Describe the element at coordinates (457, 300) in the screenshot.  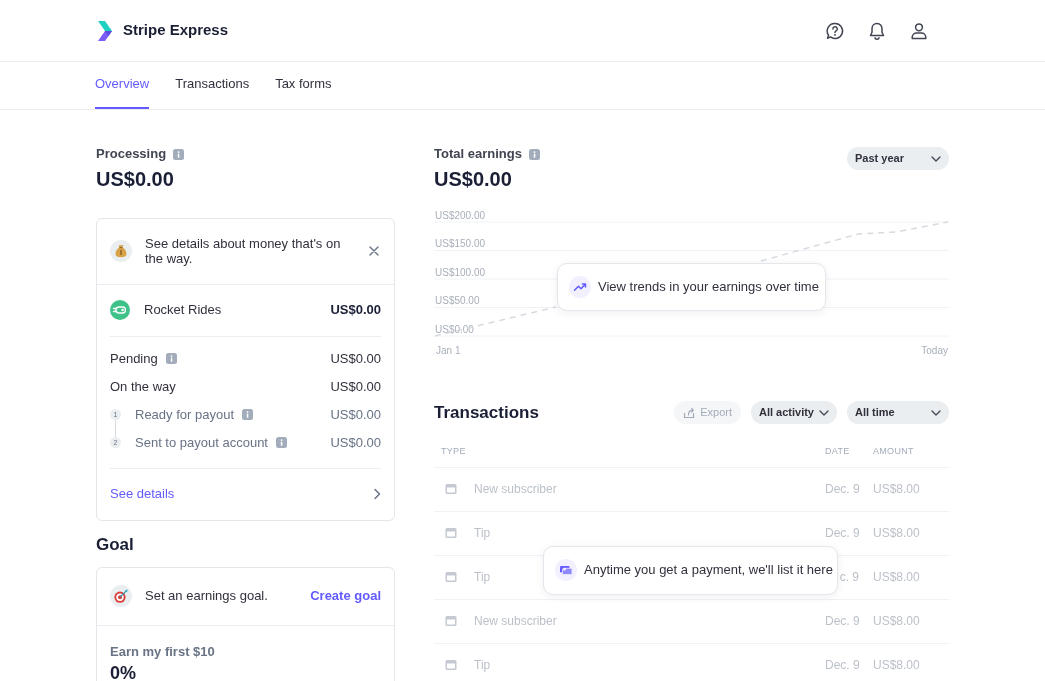
I see `axis-label: US$50.00` at that location.